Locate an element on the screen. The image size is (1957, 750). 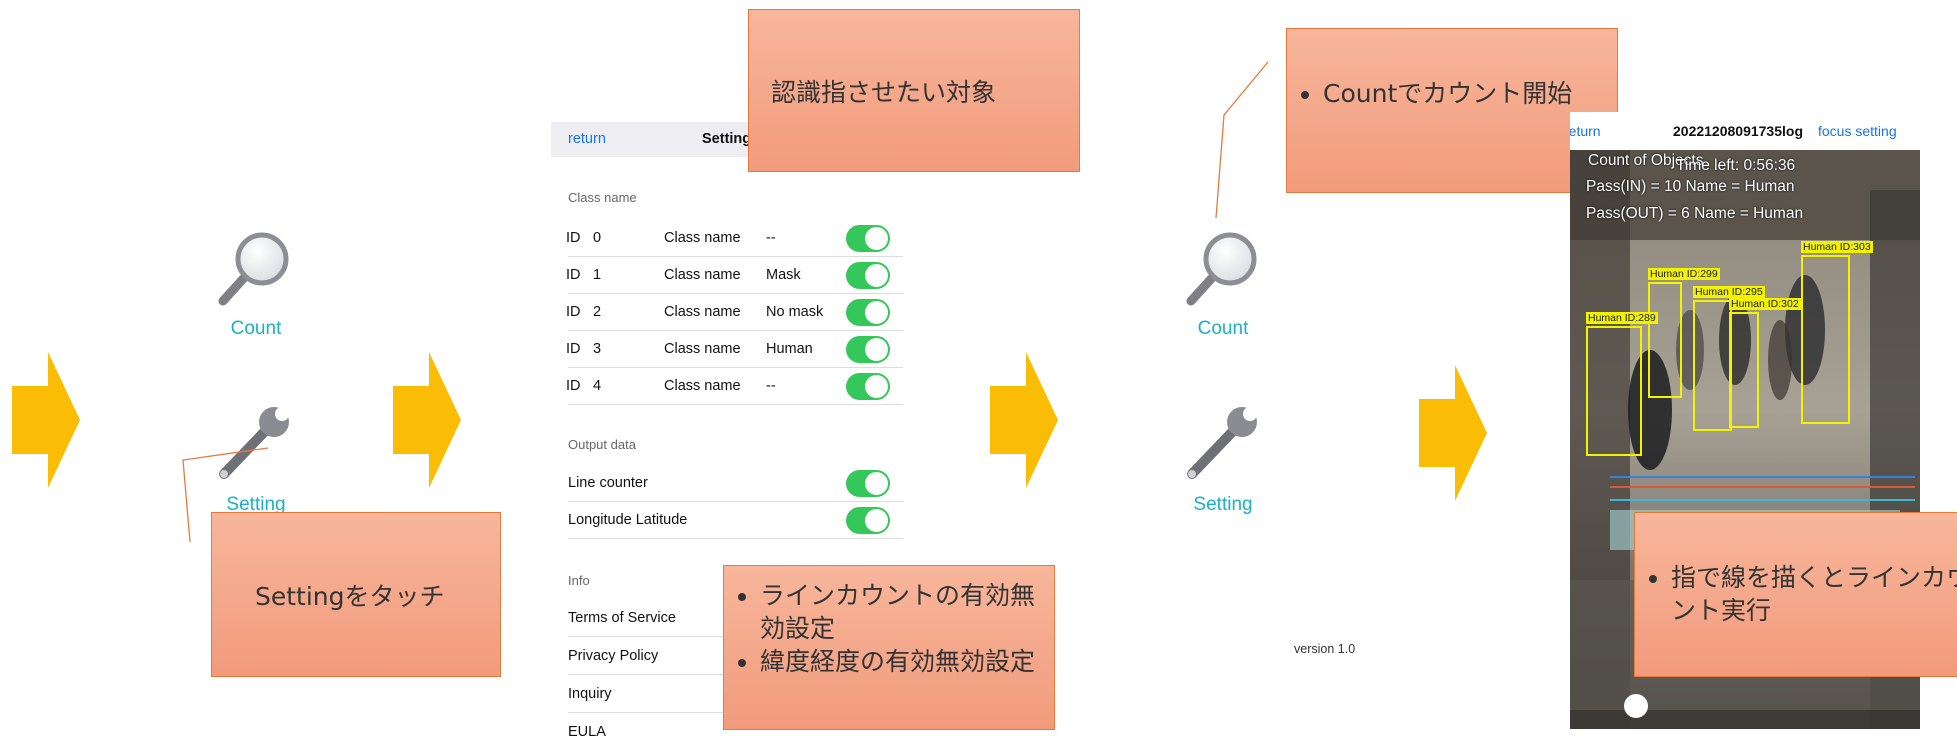
callout-list-item: 指で線を描くとラインカウント実行 is located at coordinates (1814, 594).